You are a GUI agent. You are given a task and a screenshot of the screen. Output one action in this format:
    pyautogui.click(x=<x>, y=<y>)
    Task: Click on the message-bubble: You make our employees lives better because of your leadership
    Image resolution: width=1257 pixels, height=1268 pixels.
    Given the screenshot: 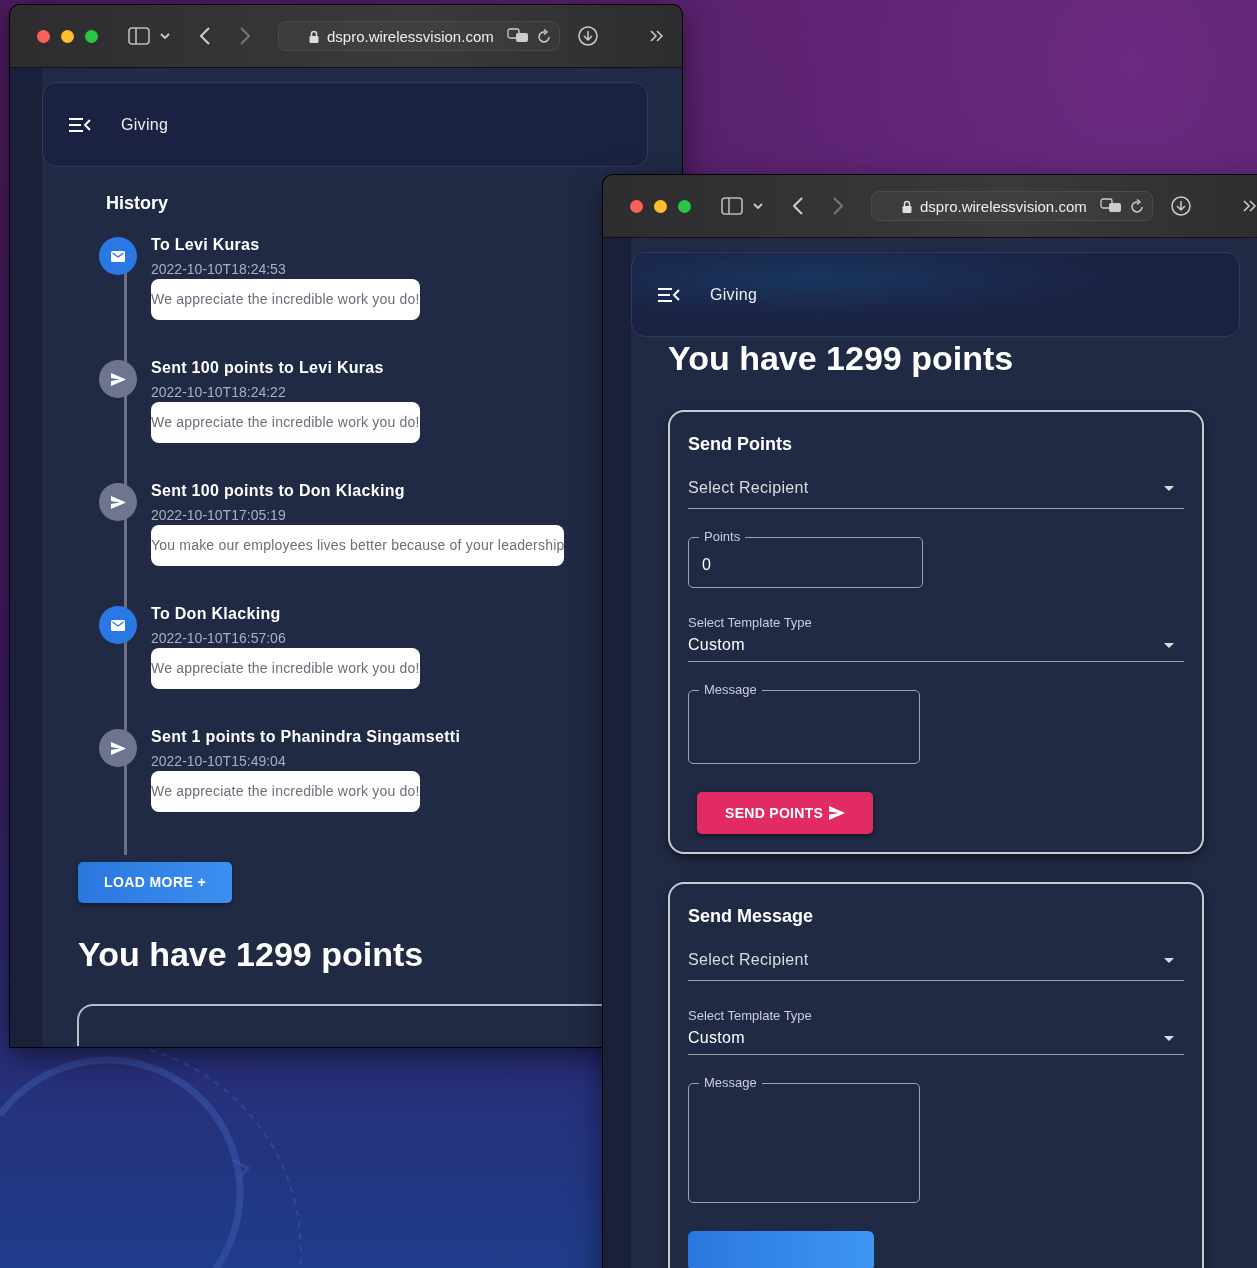 What is the action you would take?
    pyautogui.click(x=358, y=545)
    